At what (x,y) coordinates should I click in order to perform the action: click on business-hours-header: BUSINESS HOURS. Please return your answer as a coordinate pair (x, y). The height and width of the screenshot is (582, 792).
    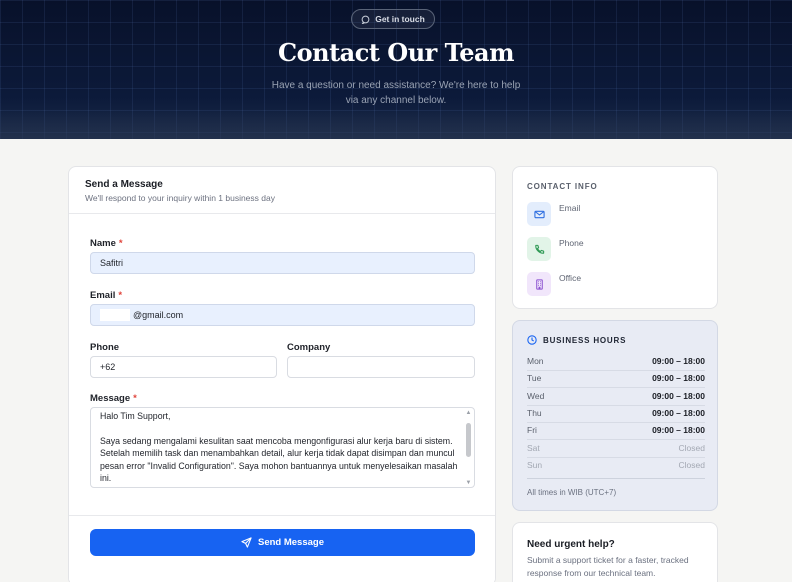
    Looking at the image, I should click on (576, 340).